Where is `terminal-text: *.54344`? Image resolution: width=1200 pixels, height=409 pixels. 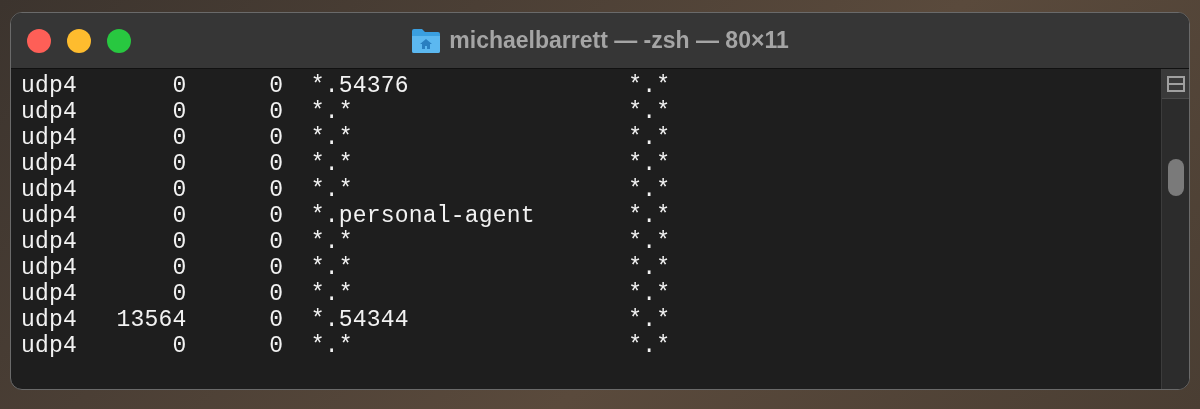
terminal-text: *.54344 is located at coordinates (359, 320).